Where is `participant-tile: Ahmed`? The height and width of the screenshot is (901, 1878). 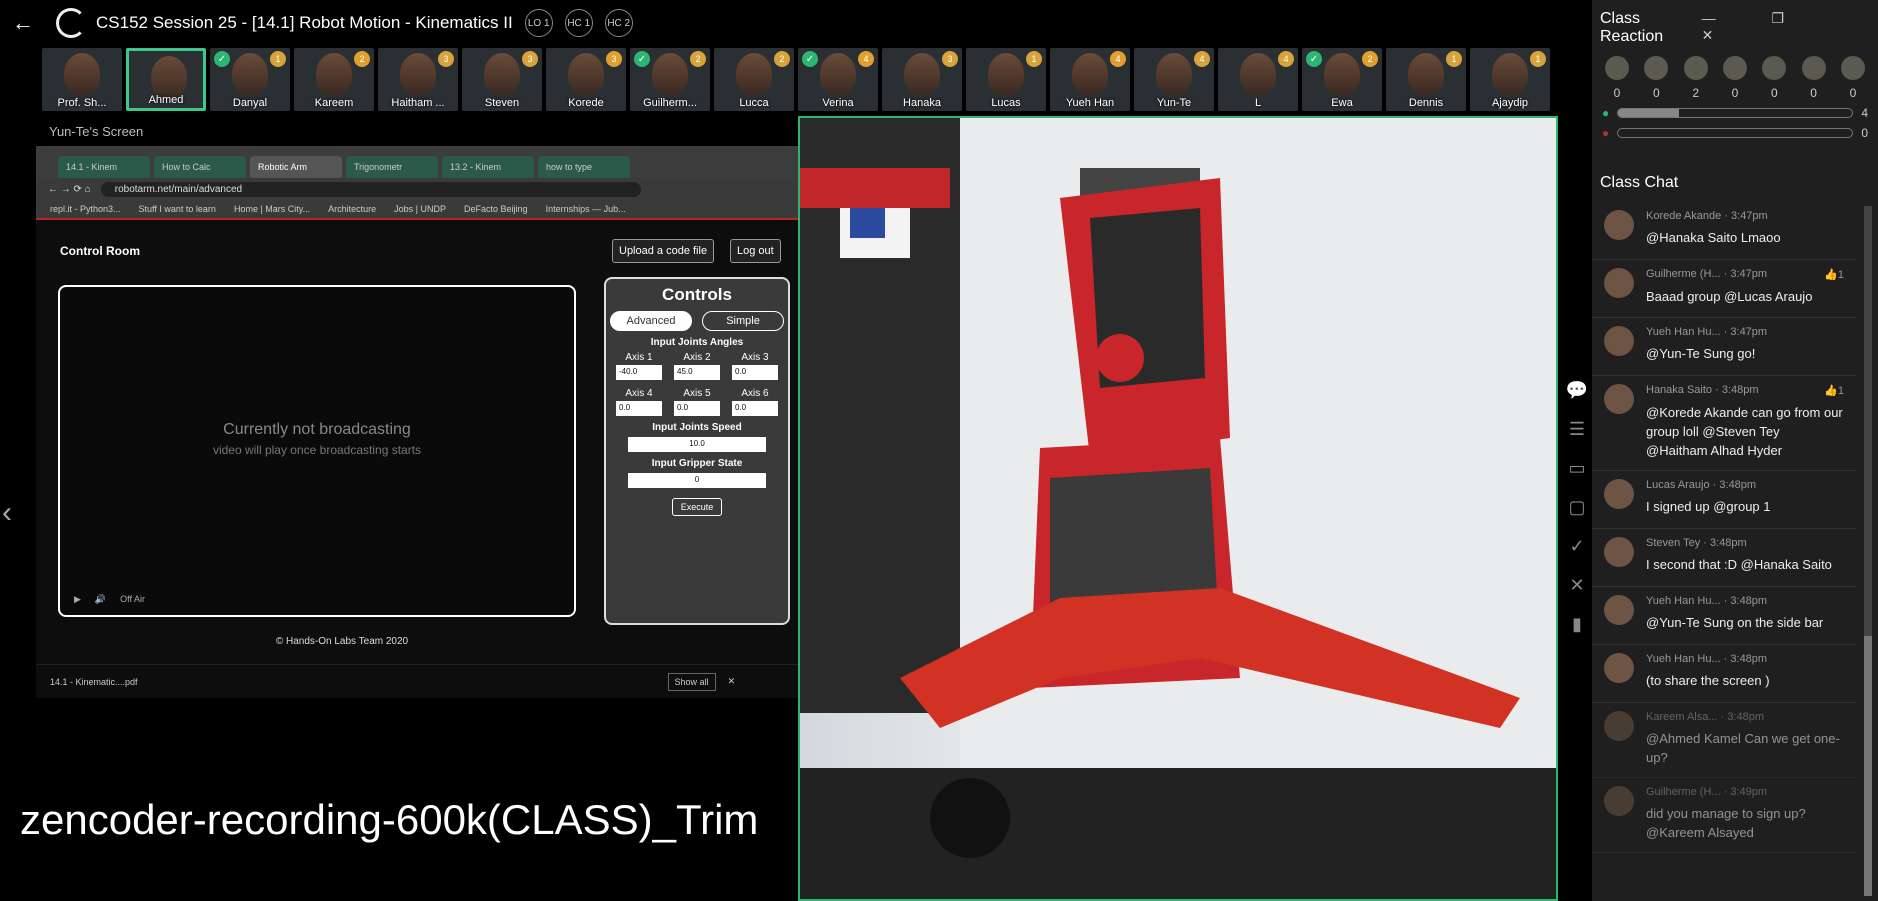
participant-tile: Ahmed is located at coordinates (166, 79).